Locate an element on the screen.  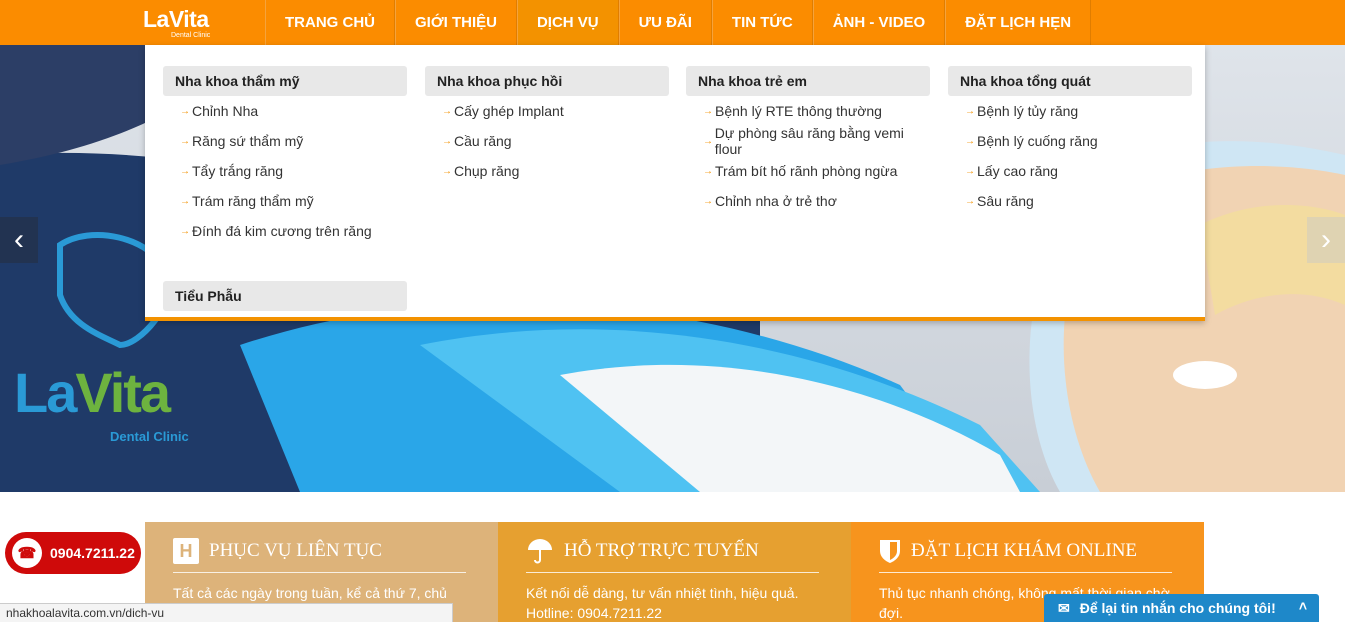
menu-column-tieu-phau: Tiểu Phẫu is located at coordinates (285, 296).